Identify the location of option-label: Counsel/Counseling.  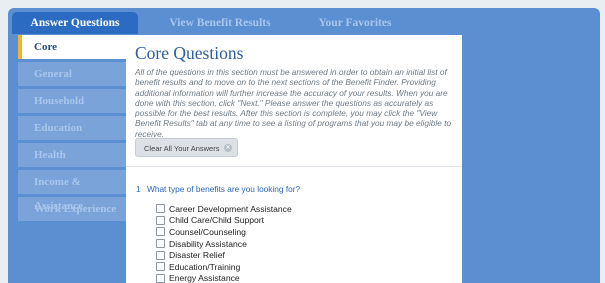
(207, 231).